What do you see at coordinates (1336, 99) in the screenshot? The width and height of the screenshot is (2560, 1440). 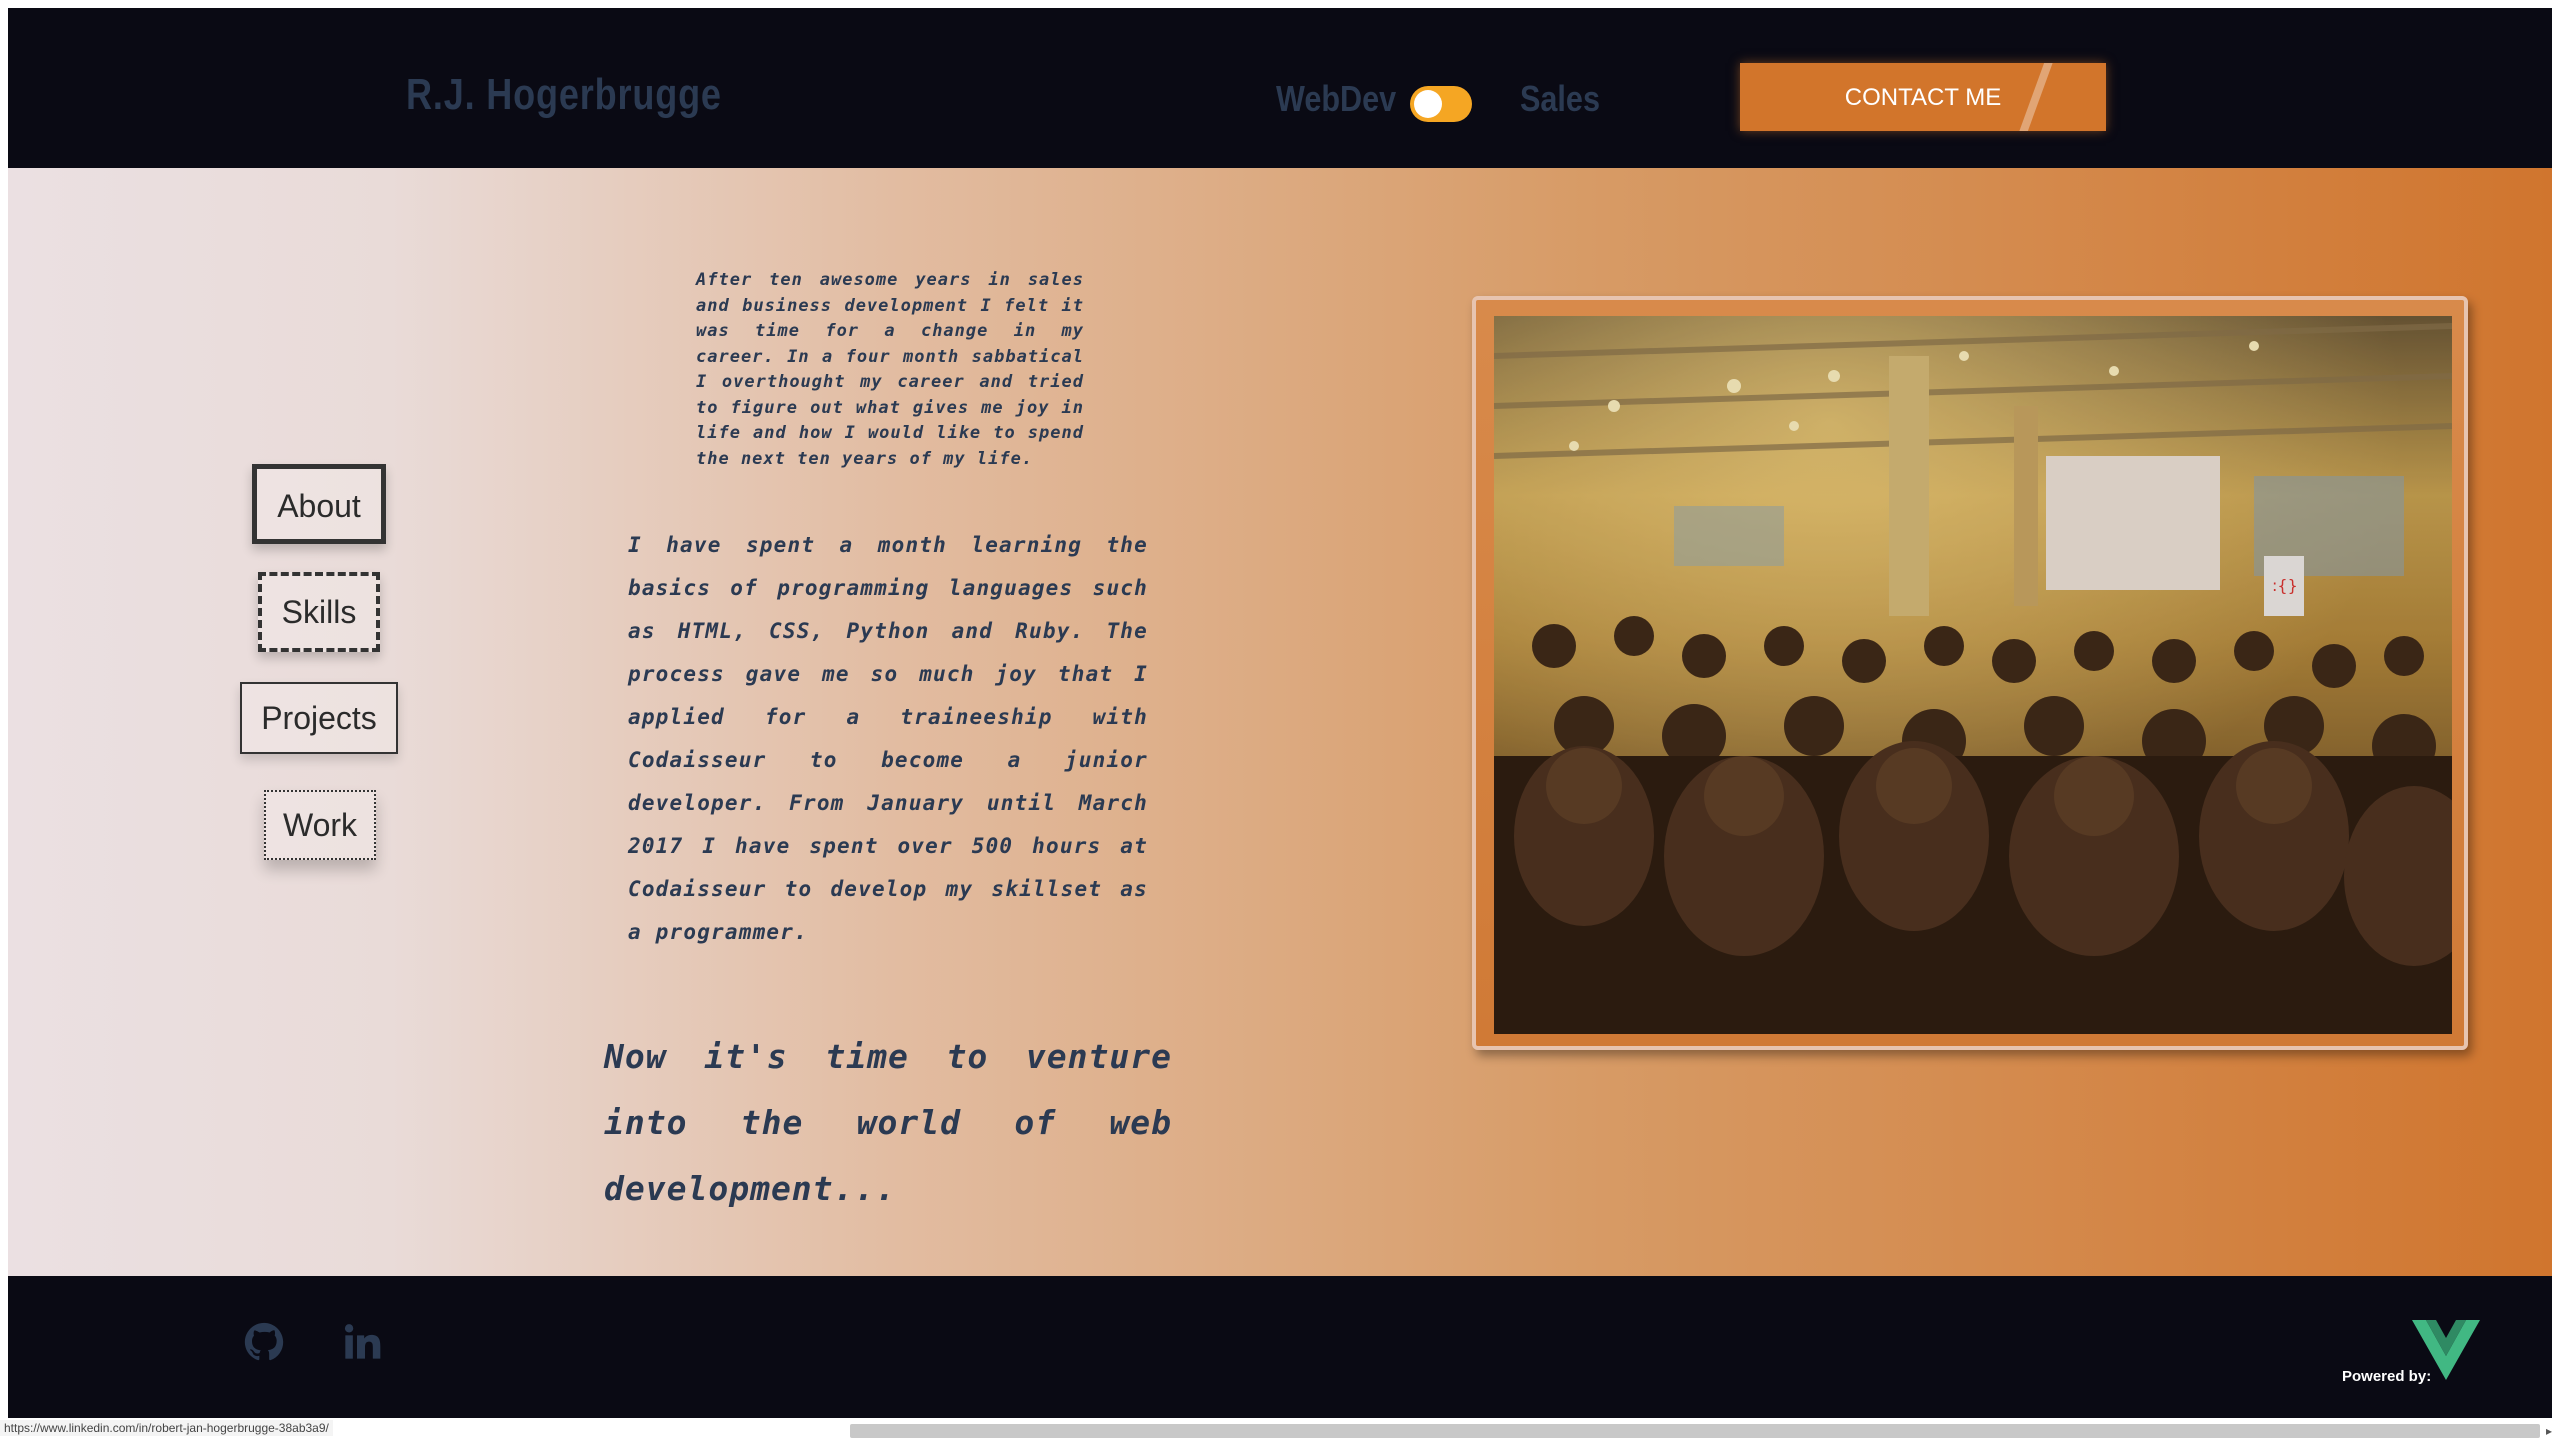 I see `toggle-label-webdev: WebDev` at bounding box center [1336, 99].